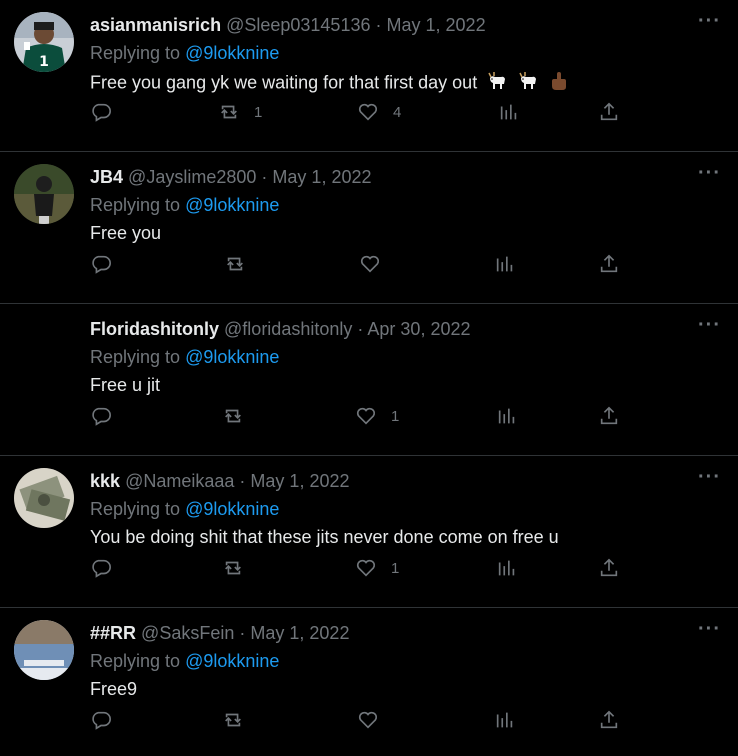  What do you see at coordinates (288, 329) in the screenshot?
I see `username: @floridashitonly` at bounding box center [288, 329].